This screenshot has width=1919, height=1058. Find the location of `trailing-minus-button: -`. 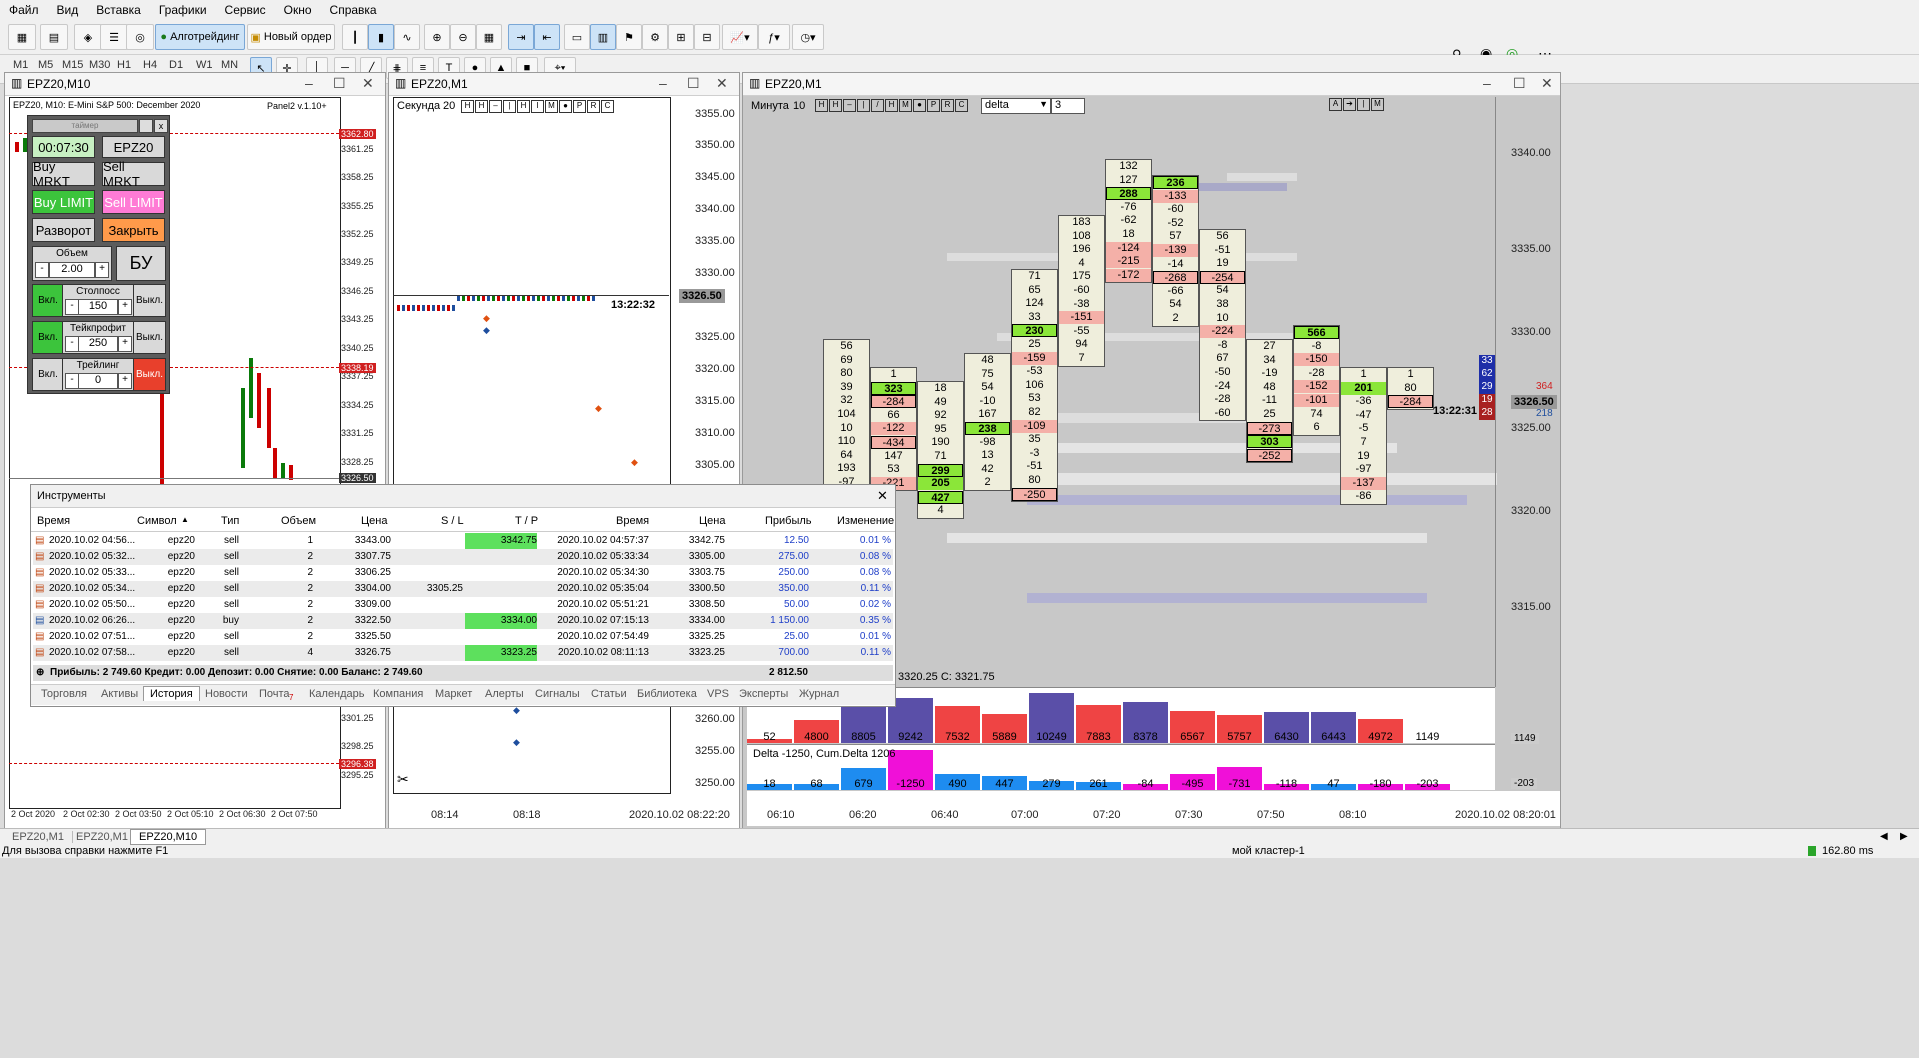

trailing-minus-button: - is located at coordinates (72, 381).